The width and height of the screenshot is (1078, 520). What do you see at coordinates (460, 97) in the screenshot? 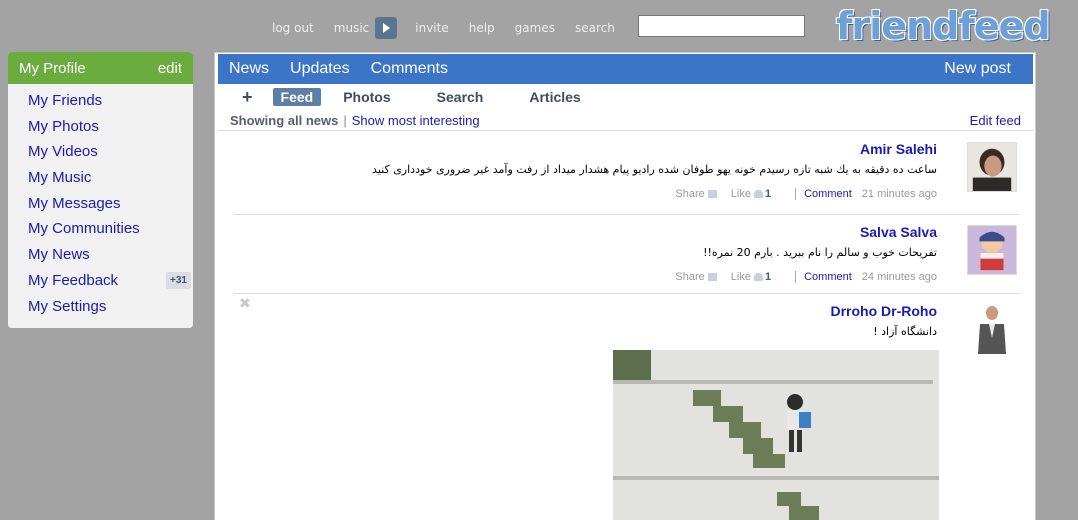
I see `subtab-search: Search` at bounding box center [460, 97].